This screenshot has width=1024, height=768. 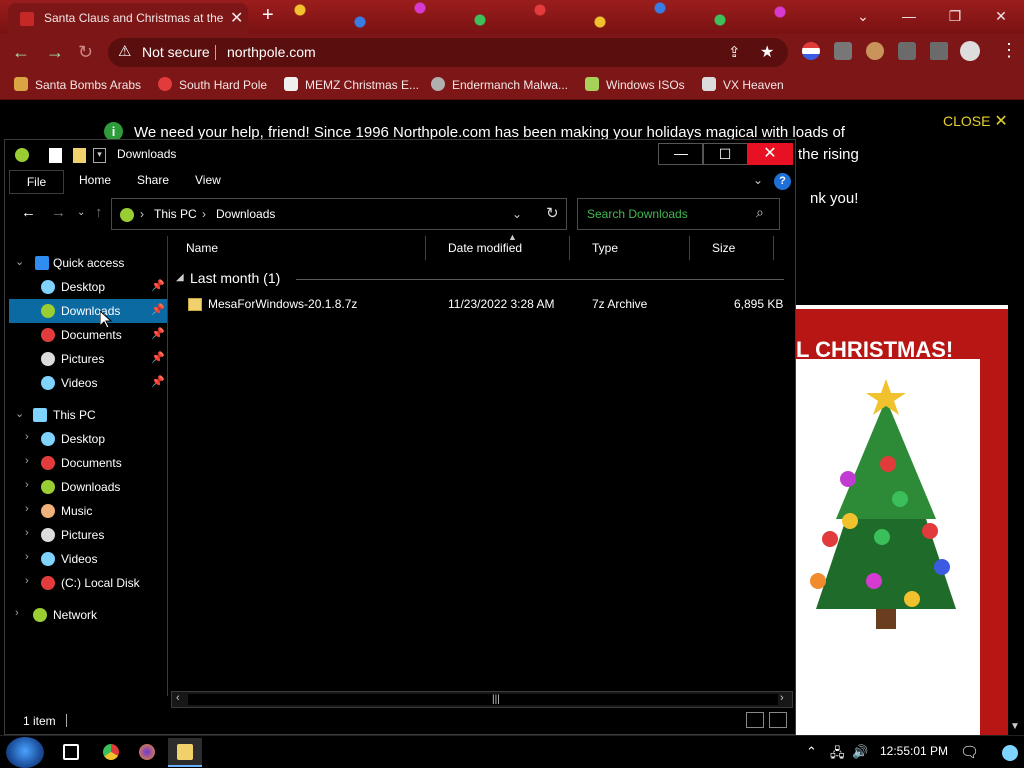 What do you see at coordinates (1009, 50) in the screenshot?
I see `menu-kebab-icon: ⋮` at bounding box center [1009, 50].